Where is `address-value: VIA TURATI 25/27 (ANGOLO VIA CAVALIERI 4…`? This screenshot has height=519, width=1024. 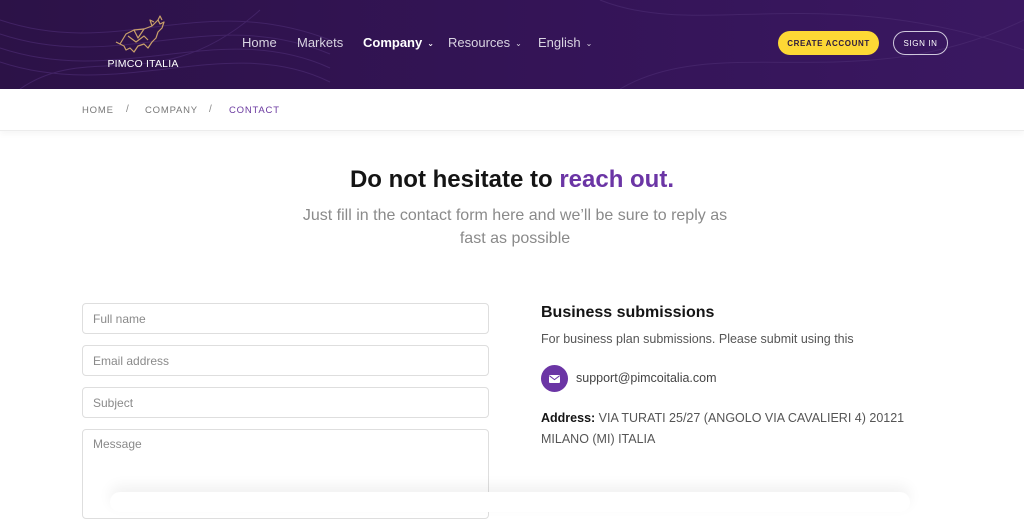
address-value: VIA TURATI 25/27 (ANGOLO VIA CAVALIERI 4… is located at coordinates (723, 428).